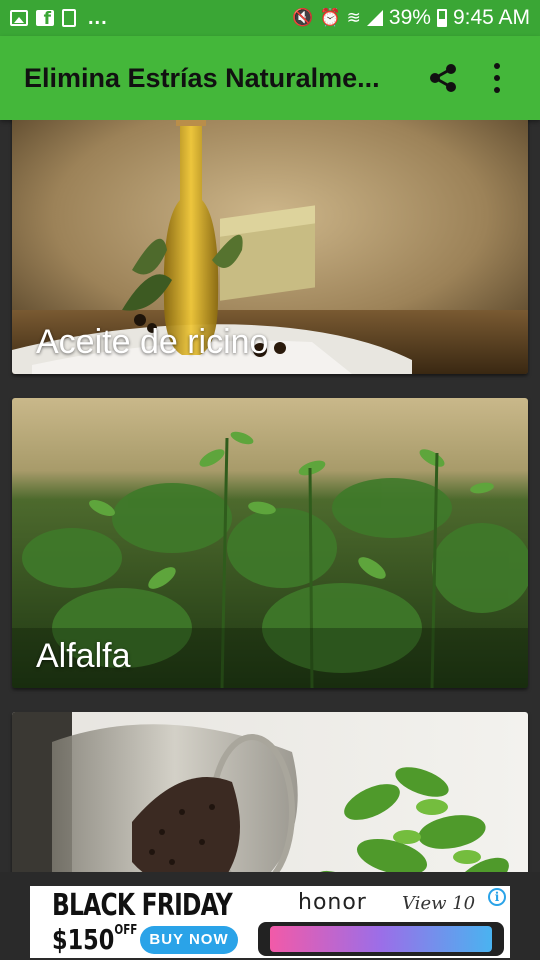  I want to click on ad-price-value: $150, so click(83, 939).